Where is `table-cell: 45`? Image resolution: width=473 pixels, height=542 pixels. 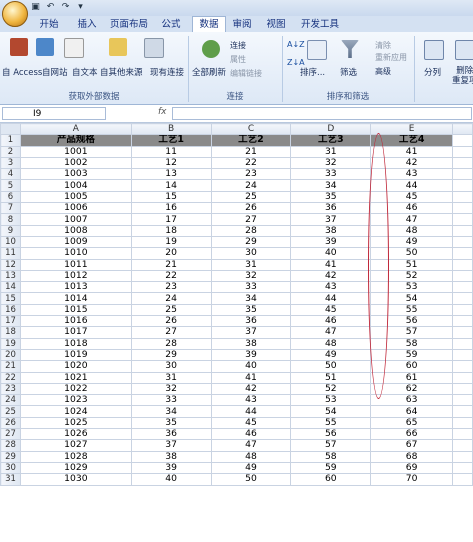 table-cell: 45 is located at coordinates (331, 310).